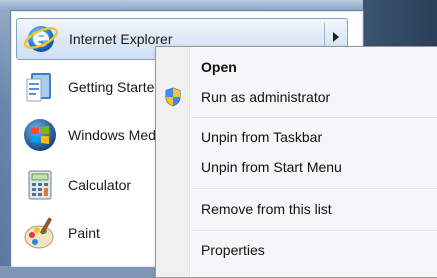 This screenshot has width=437, height=278. I want to click on program-label: Internet Explorer, so click(121, 39).